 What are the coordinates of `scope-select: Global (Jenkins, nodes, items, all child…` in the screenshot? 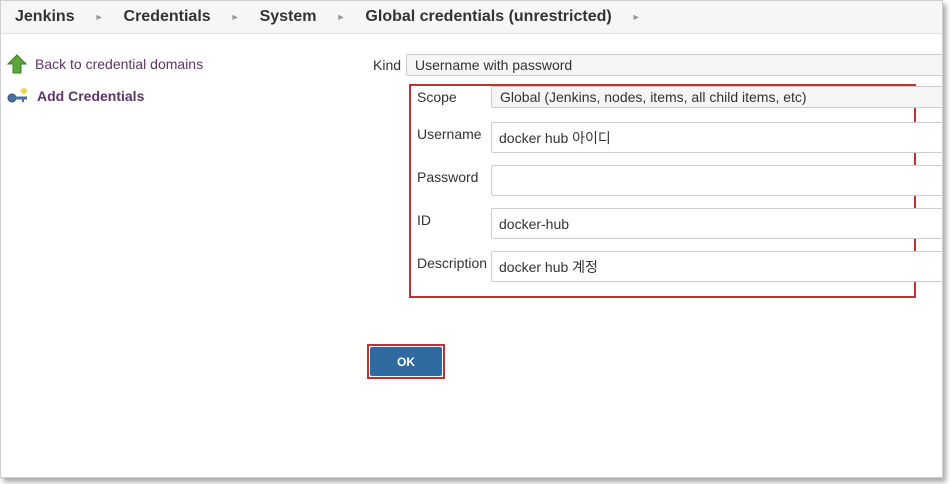 It's located at (716, 97).